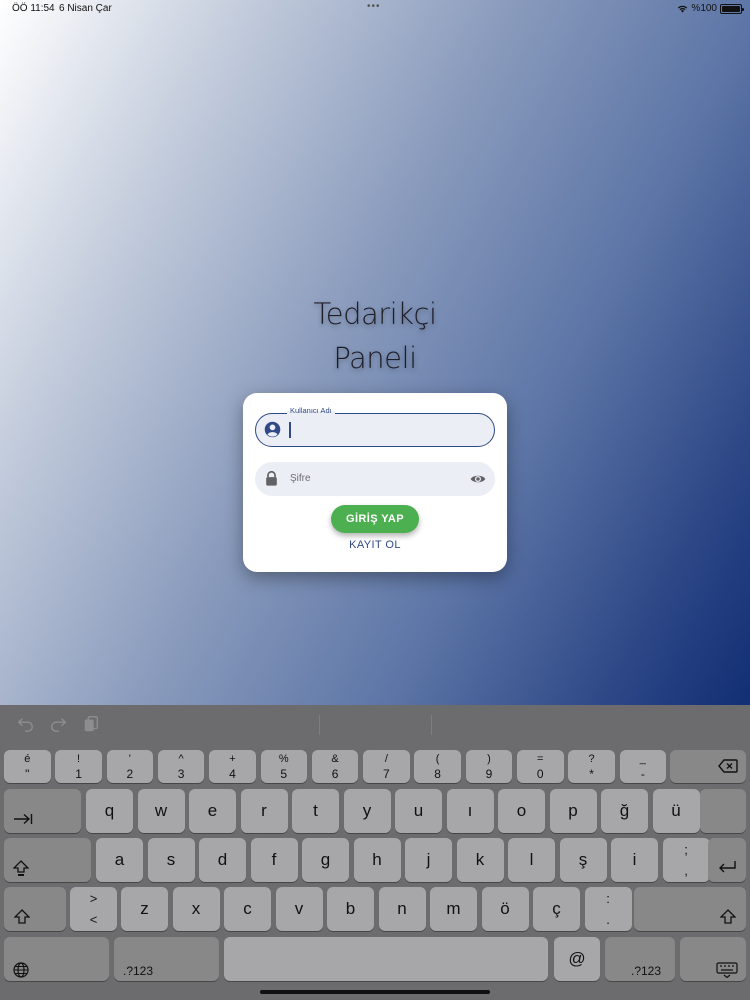 The height and width of the screenshot is (1000, 750). I want to click on key-angle-brackets: > <, so click(93, 909).